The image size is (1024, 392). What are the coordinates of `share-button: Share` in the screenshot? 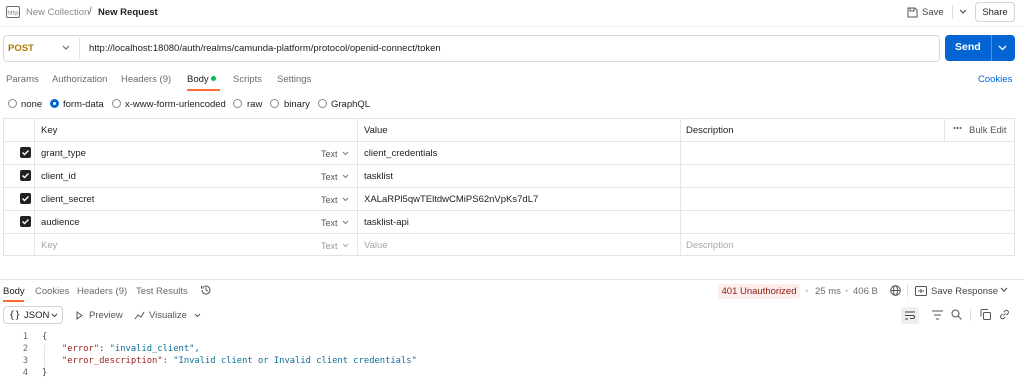 It's located at (995, 12).